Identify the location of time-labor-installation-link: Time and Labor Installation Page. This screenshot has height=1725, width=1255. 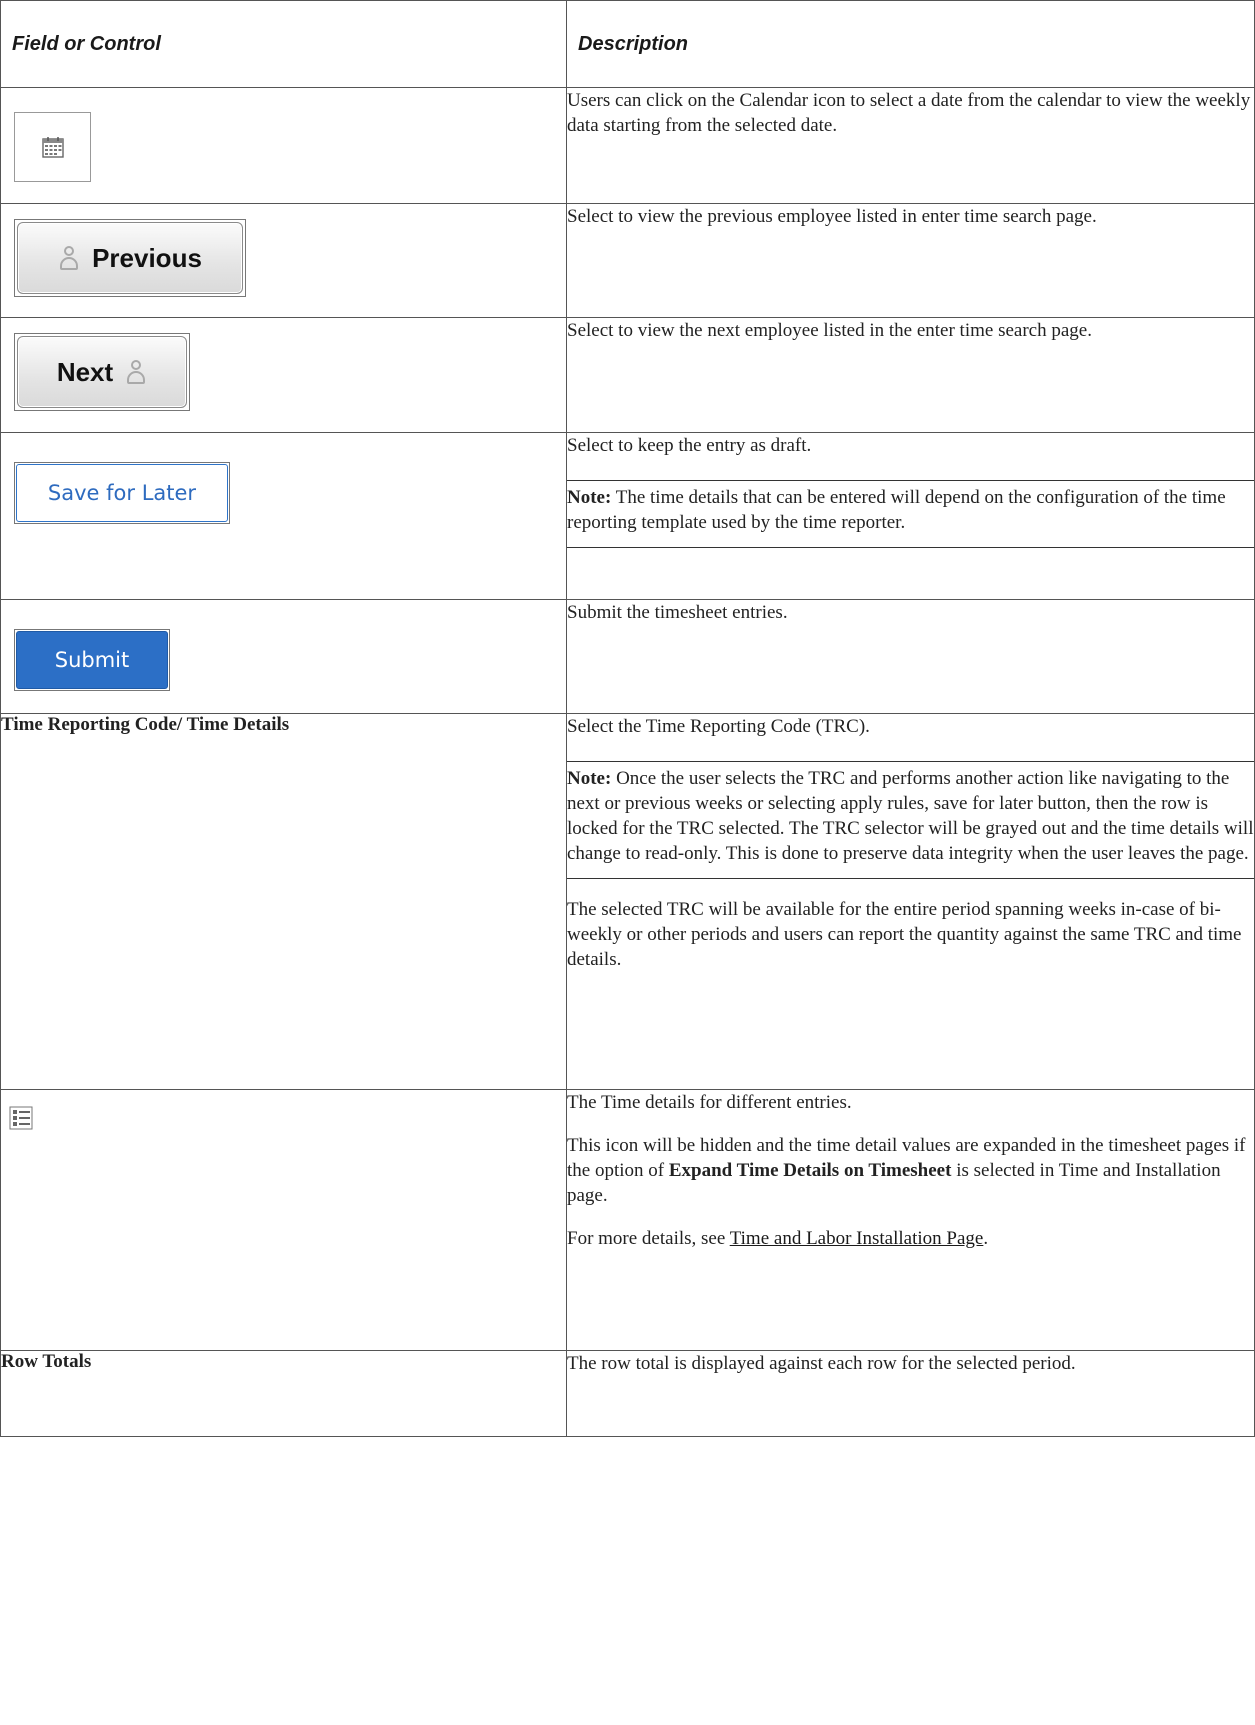
(857, 1238).